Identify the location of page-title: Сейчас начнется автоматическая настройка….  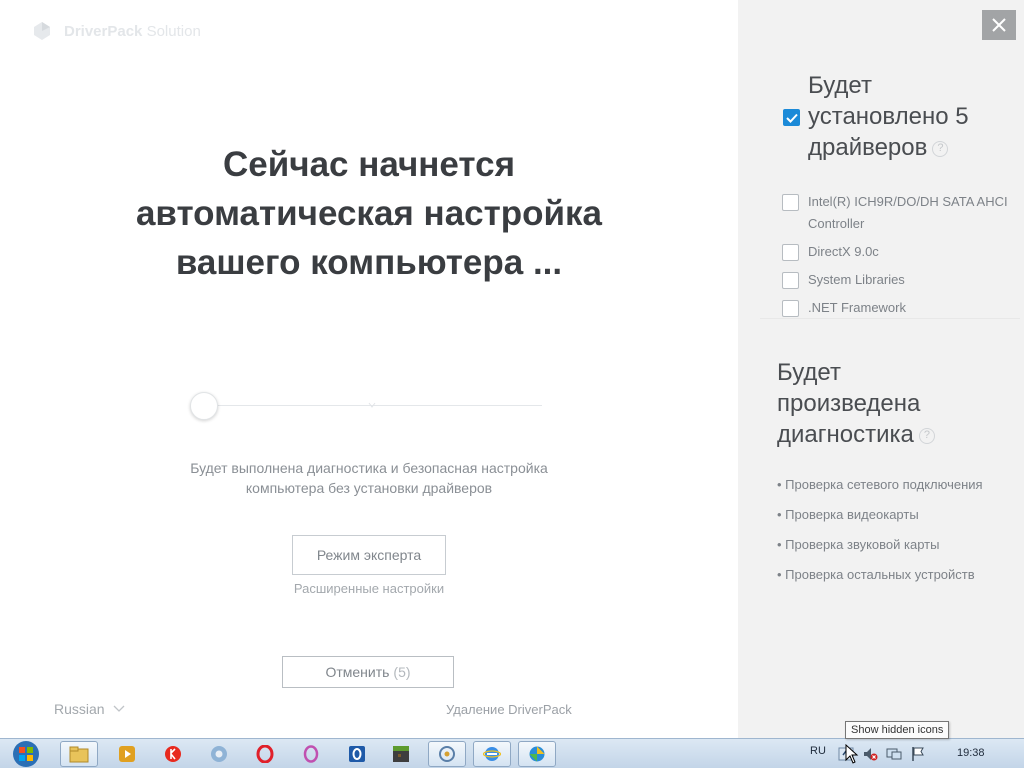
(369, 213).